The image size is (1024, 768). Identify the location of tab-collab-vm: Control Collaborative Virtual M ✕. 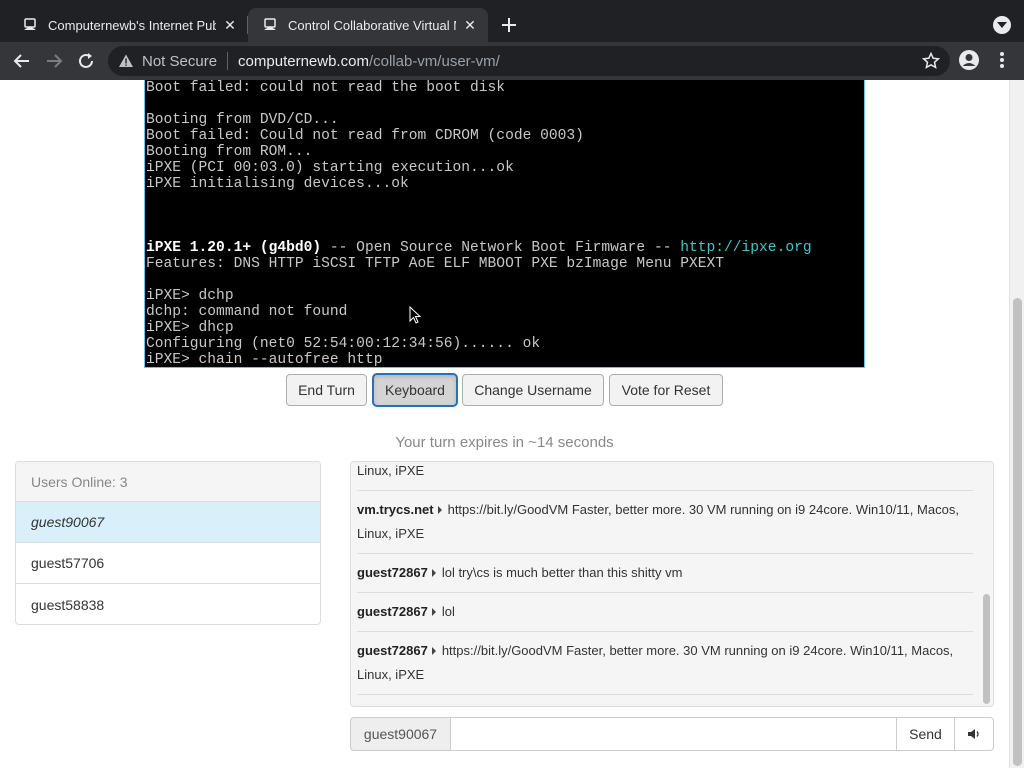
(368, 25).